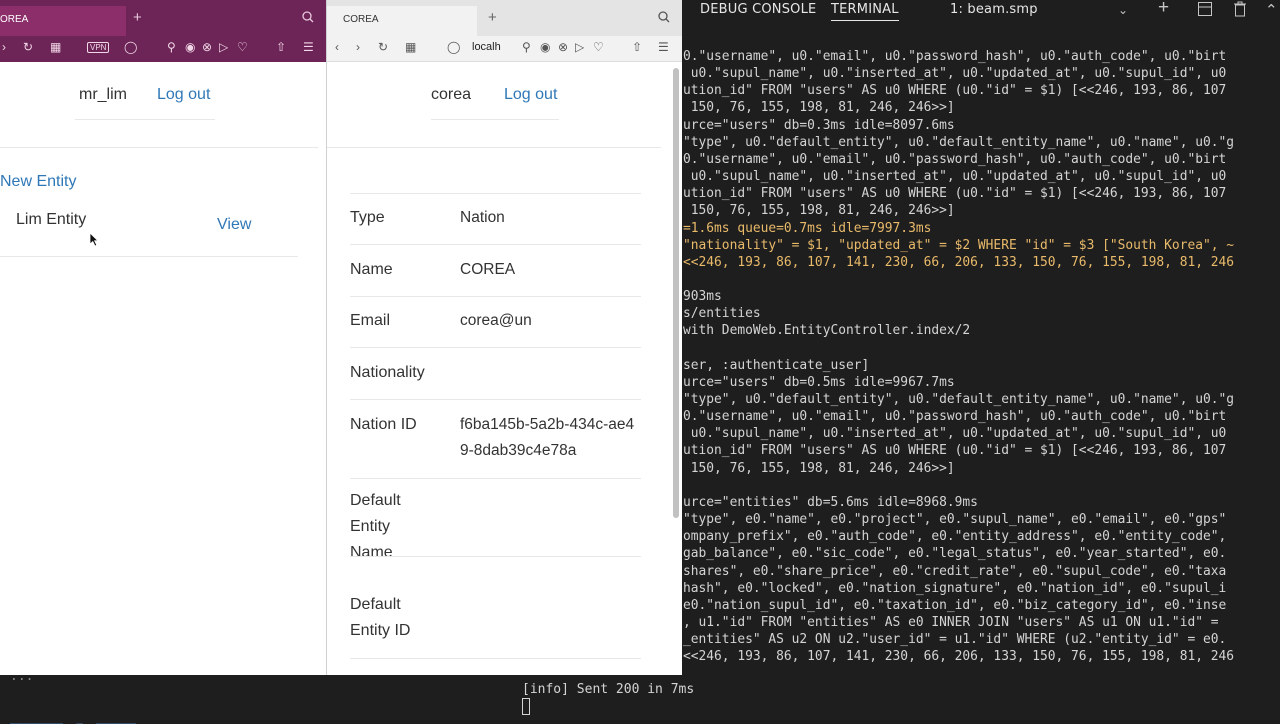 This screenshot has height=724, width=1280. What do you see at coordinates (361, 19) in the screenshot?
I see `tab-title: COREA` at bounding box center [361, 19].